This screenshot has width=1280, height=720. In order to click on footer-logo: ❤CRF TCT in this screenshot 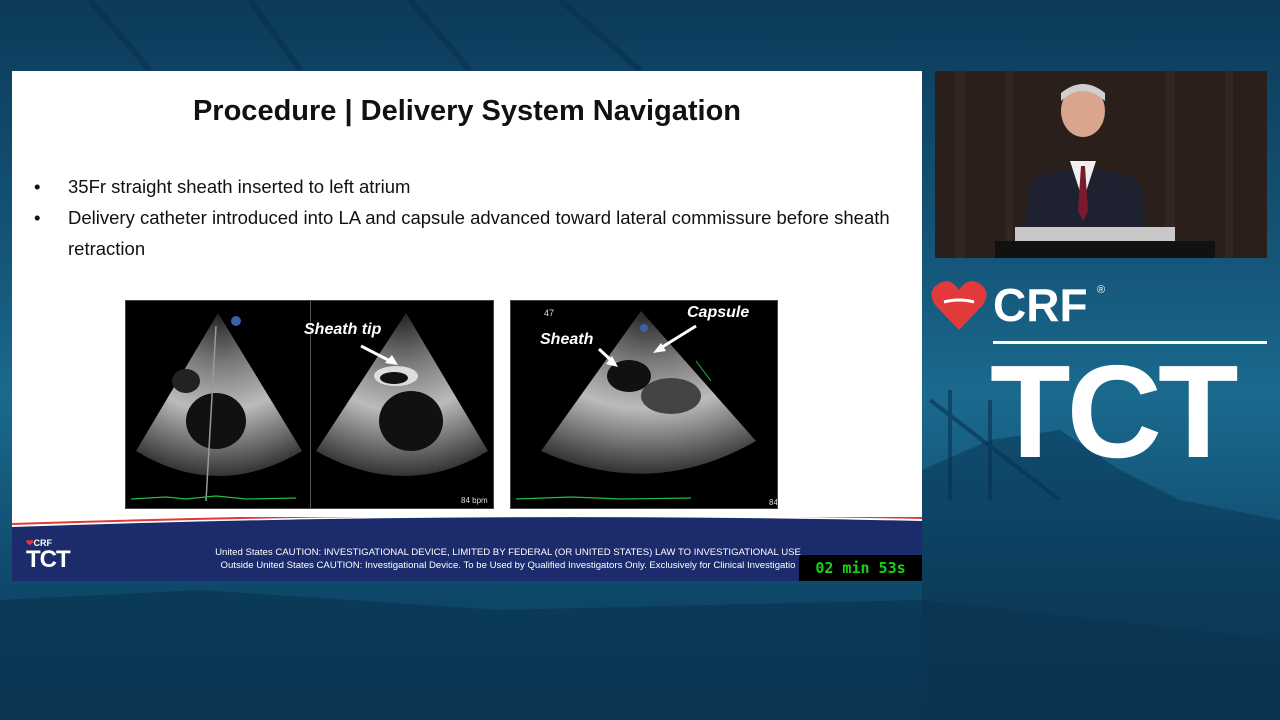, I will do `click(48, 555)`.